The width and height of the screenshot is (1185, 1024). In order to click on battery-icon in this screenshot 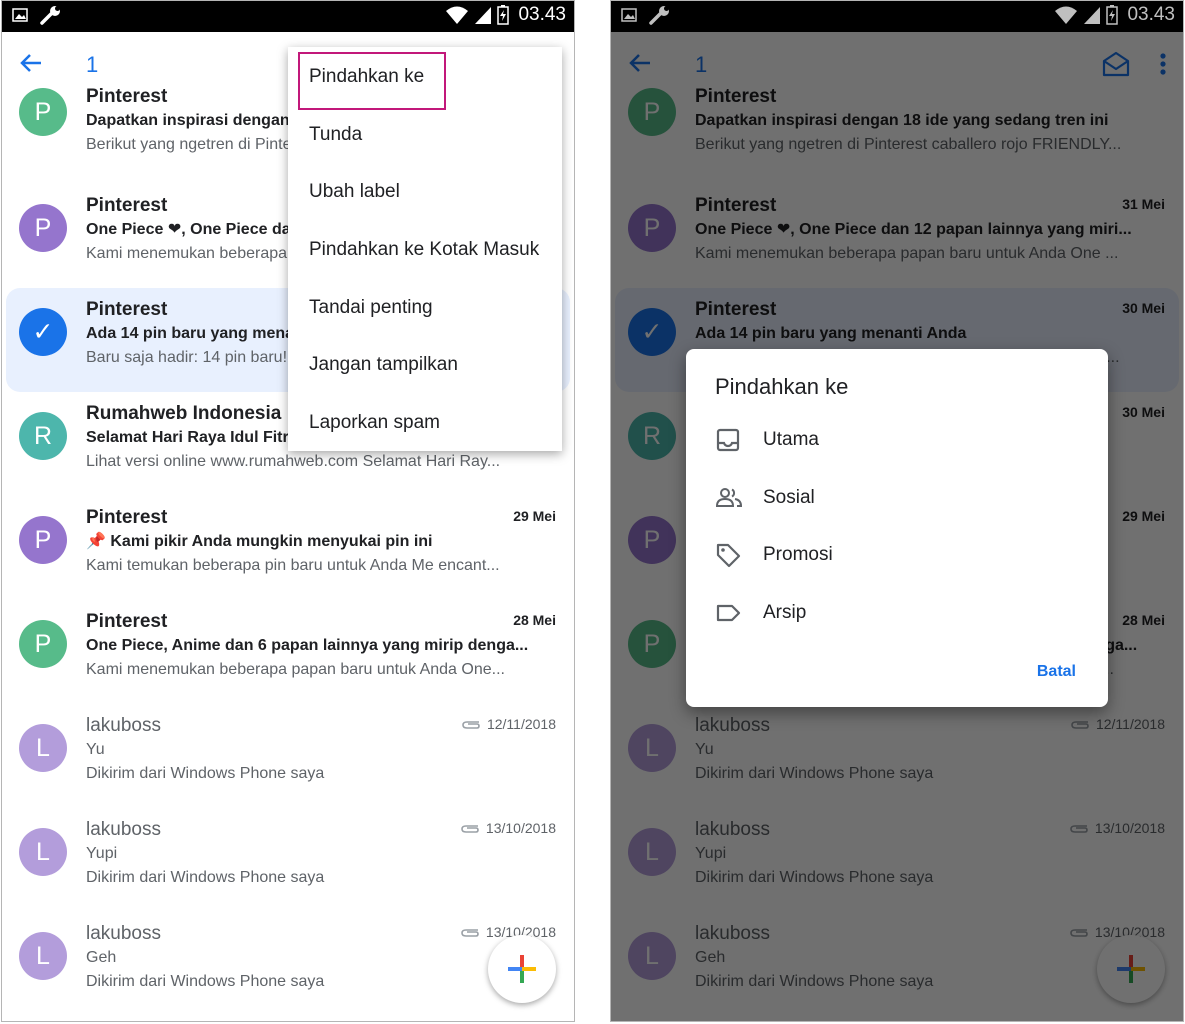, I will do `click(503, 15)`.